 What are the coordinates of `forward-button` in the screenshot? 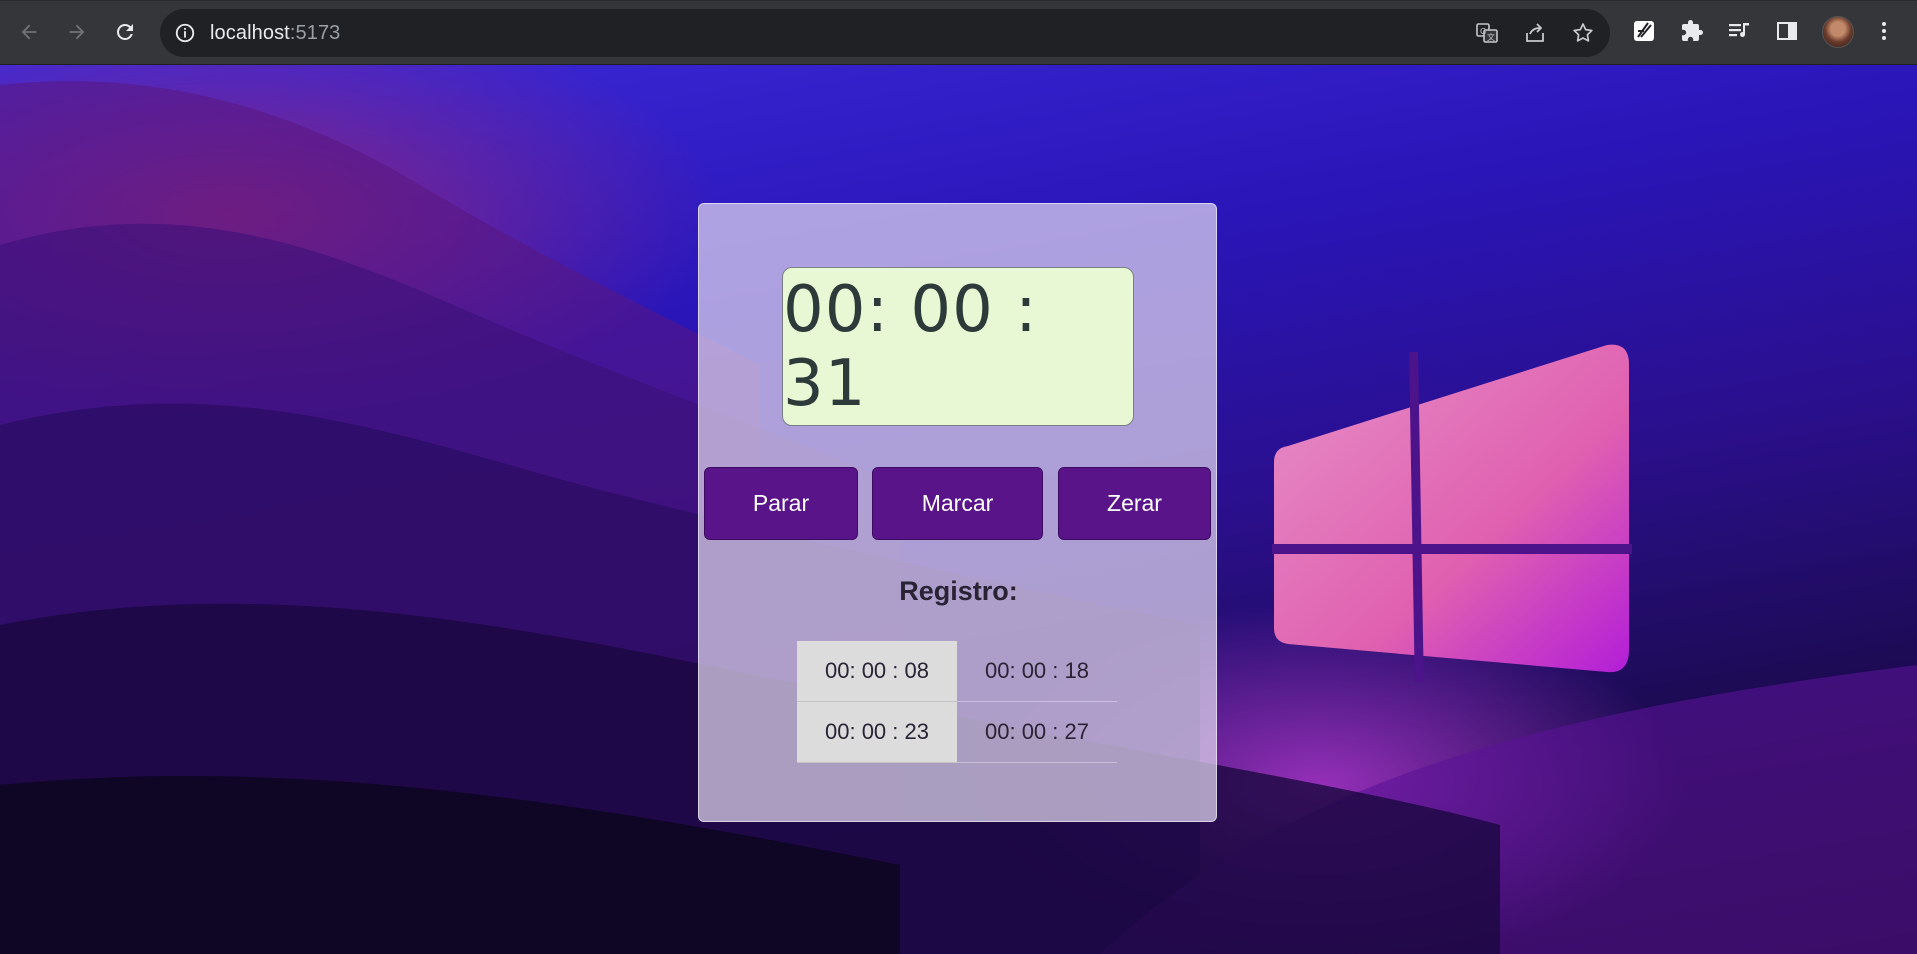 It's located at (77, 32).